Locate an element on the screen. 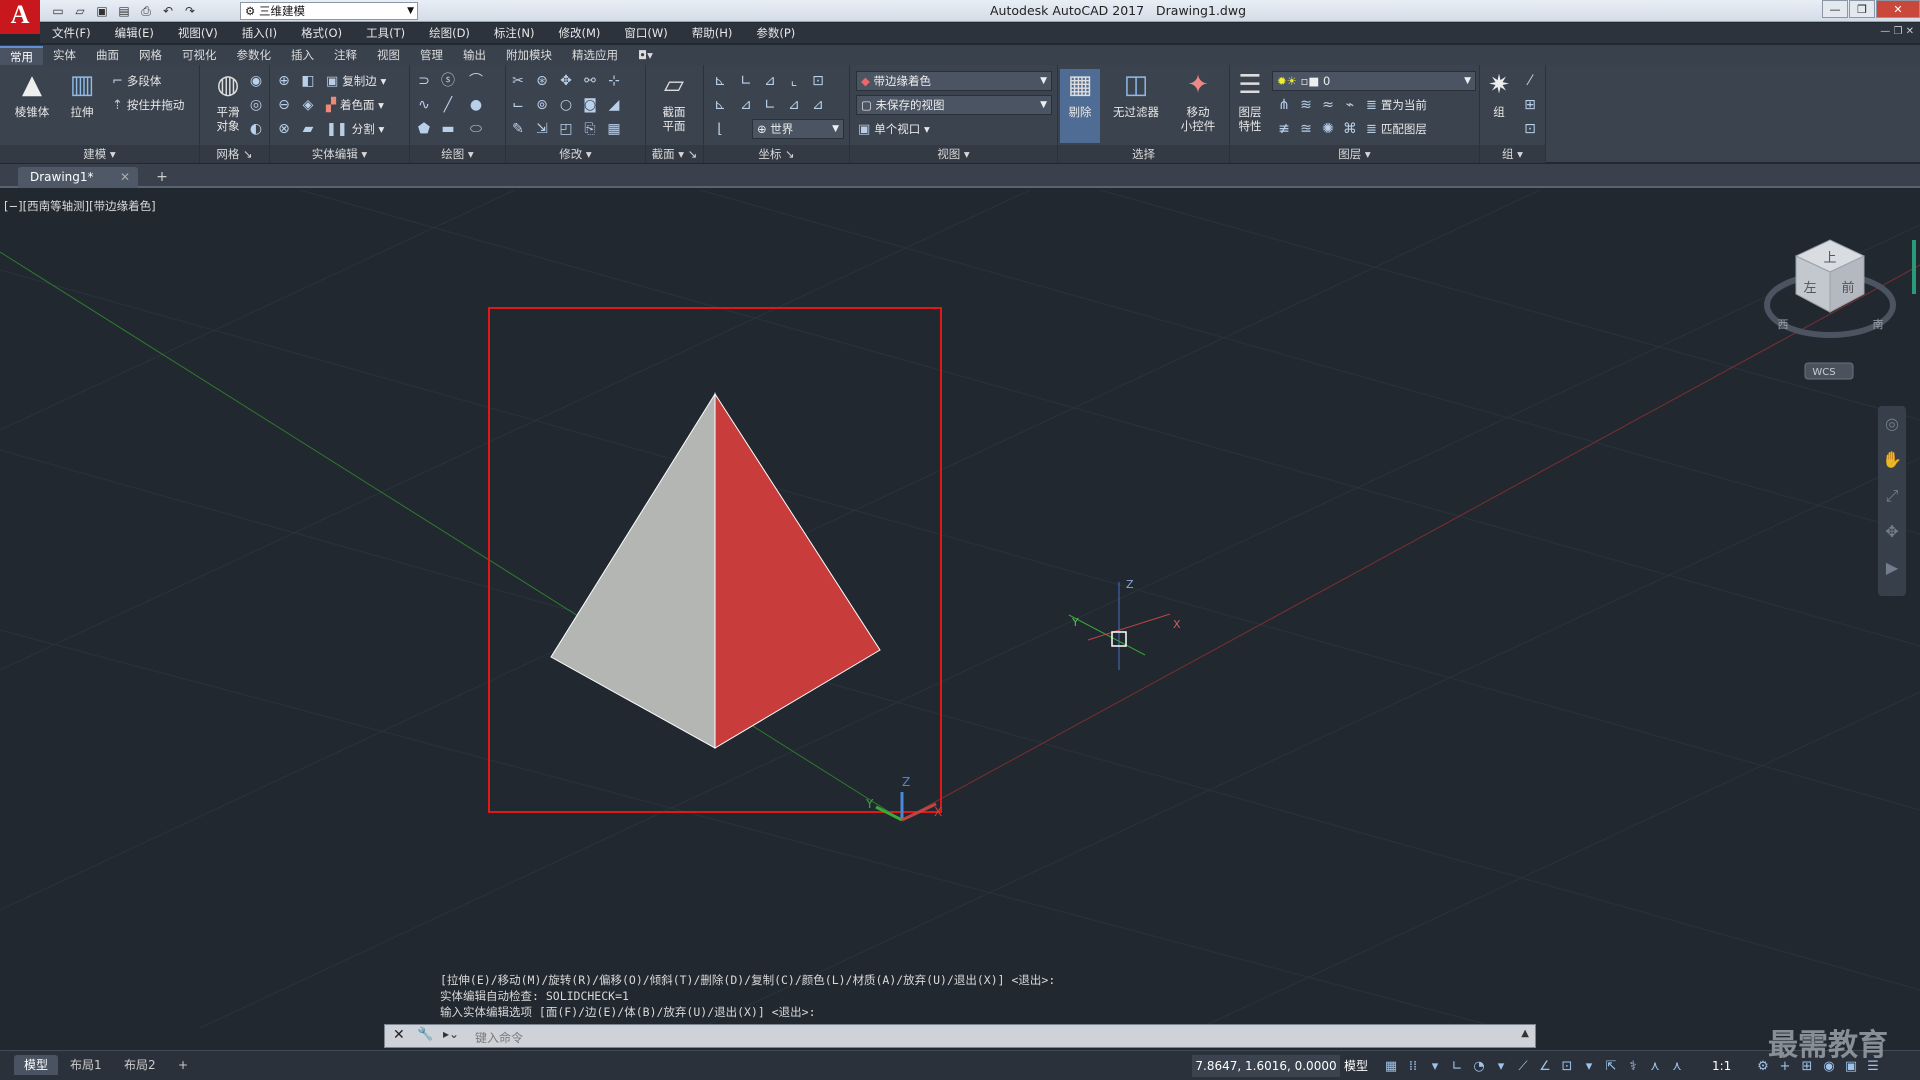 This screenshot has height=1080, width=1920. osnap-track-icon: ∠ is located at coordinates (1545, 1066).